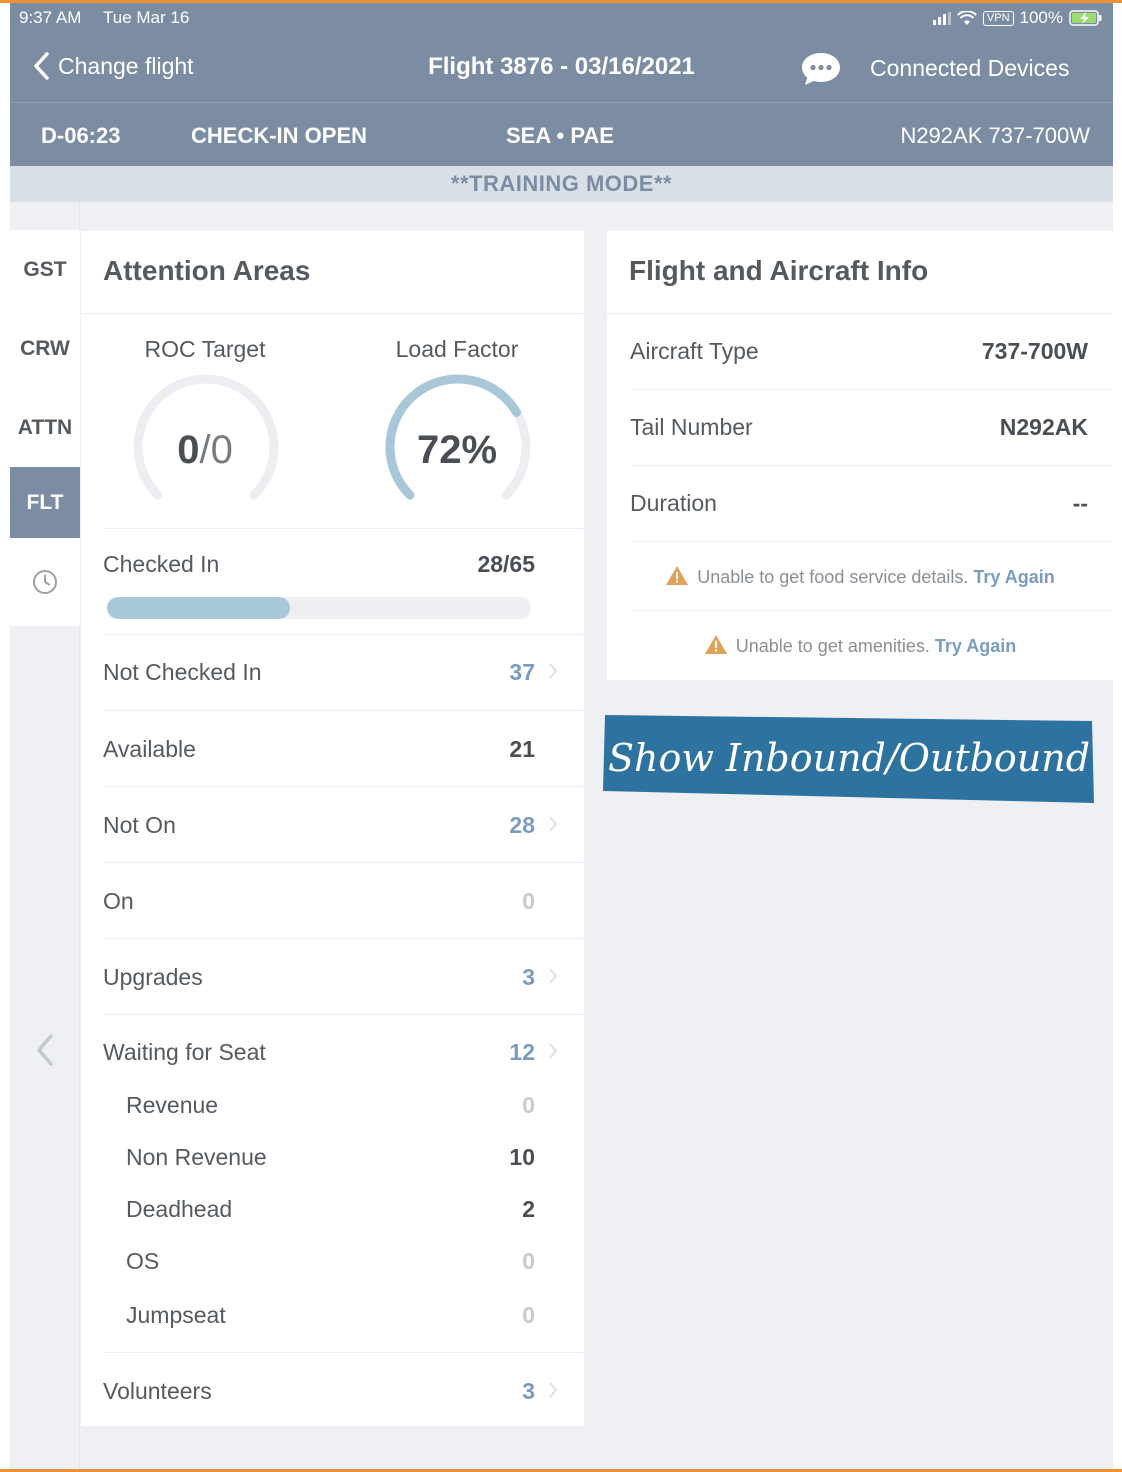 This screenshot has width=1122, height=1472. I want to click on handwritten-note: Show Inbound/Outbound, so click(848, 759).